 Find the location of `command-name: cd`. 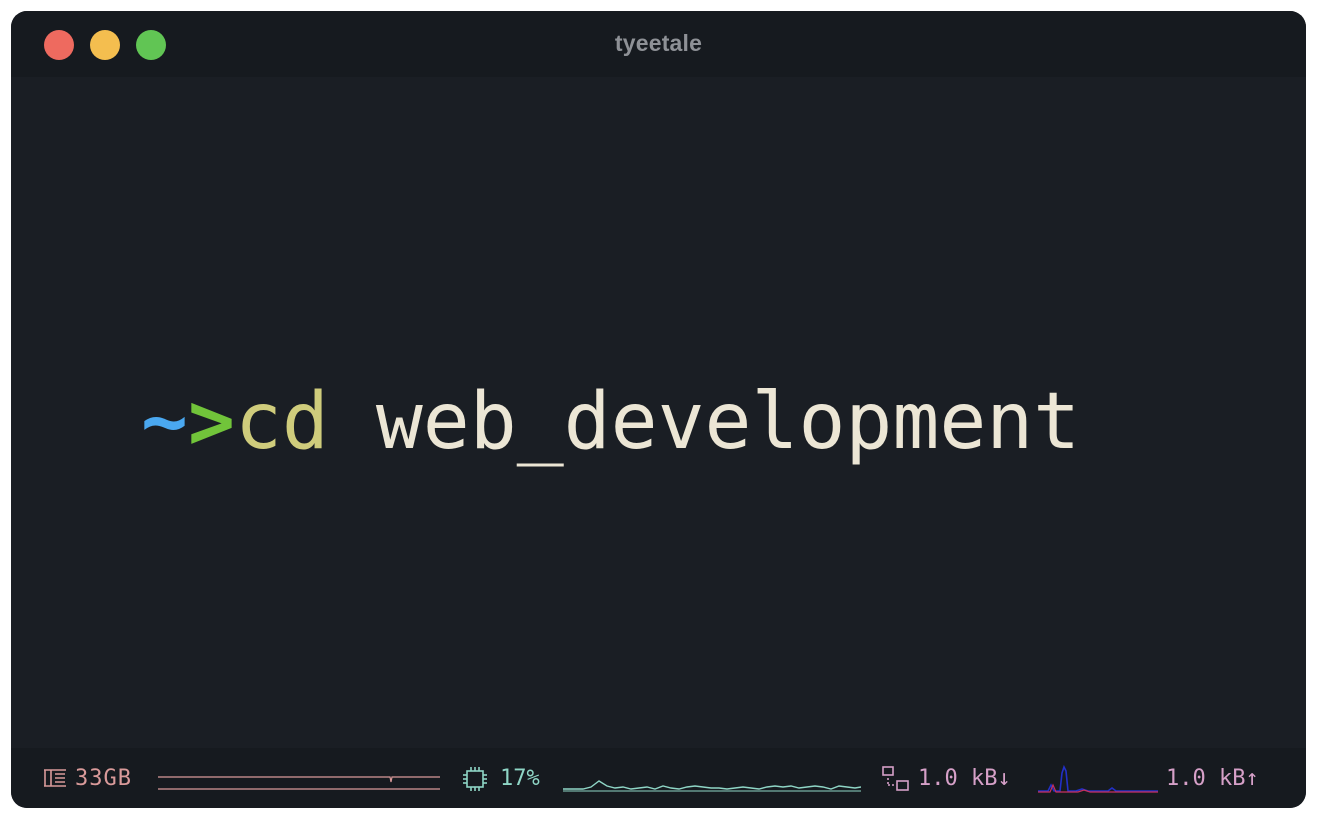

command-name: cd is located at coordinates (281, 422).